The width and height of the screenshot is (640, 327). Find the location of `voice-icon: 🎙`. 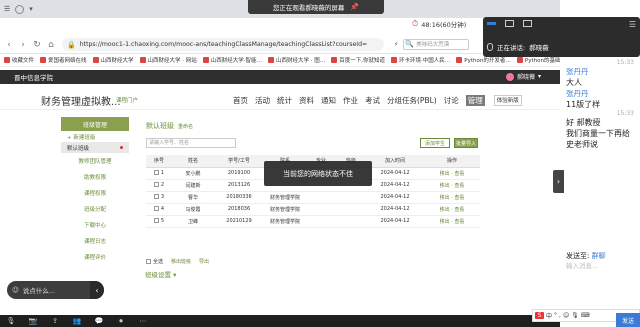

voice-icon: 🎙 is located at coordinates (575, 315).